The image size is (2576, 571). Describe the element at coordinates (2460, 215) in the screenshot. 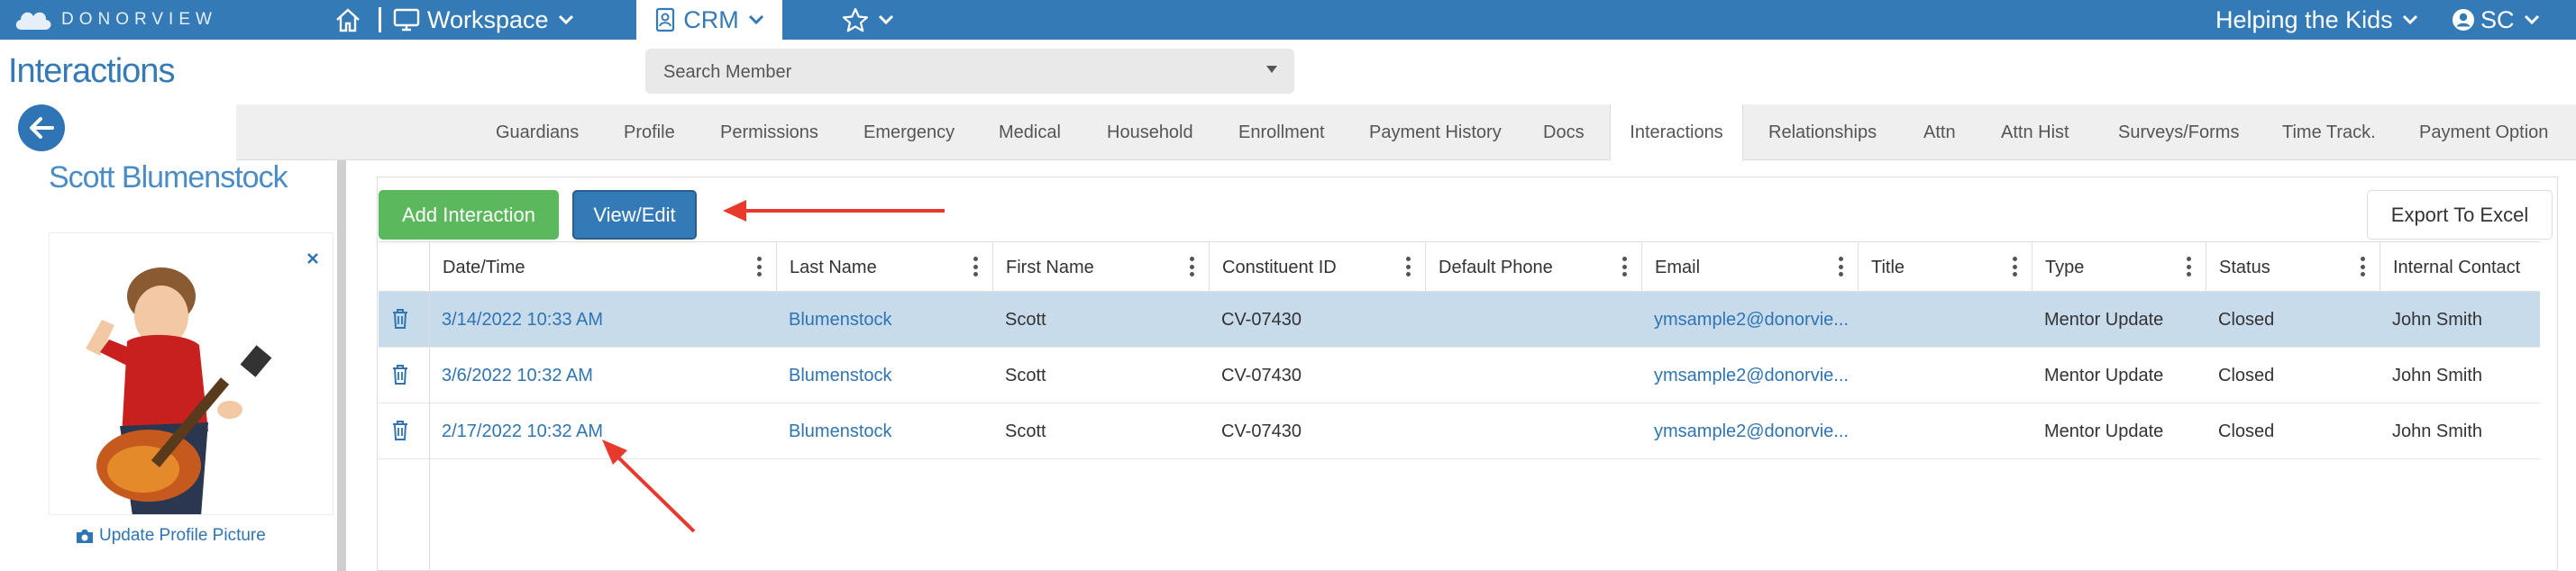

I see `export-to-excel-button: Export To Excel` at that location.